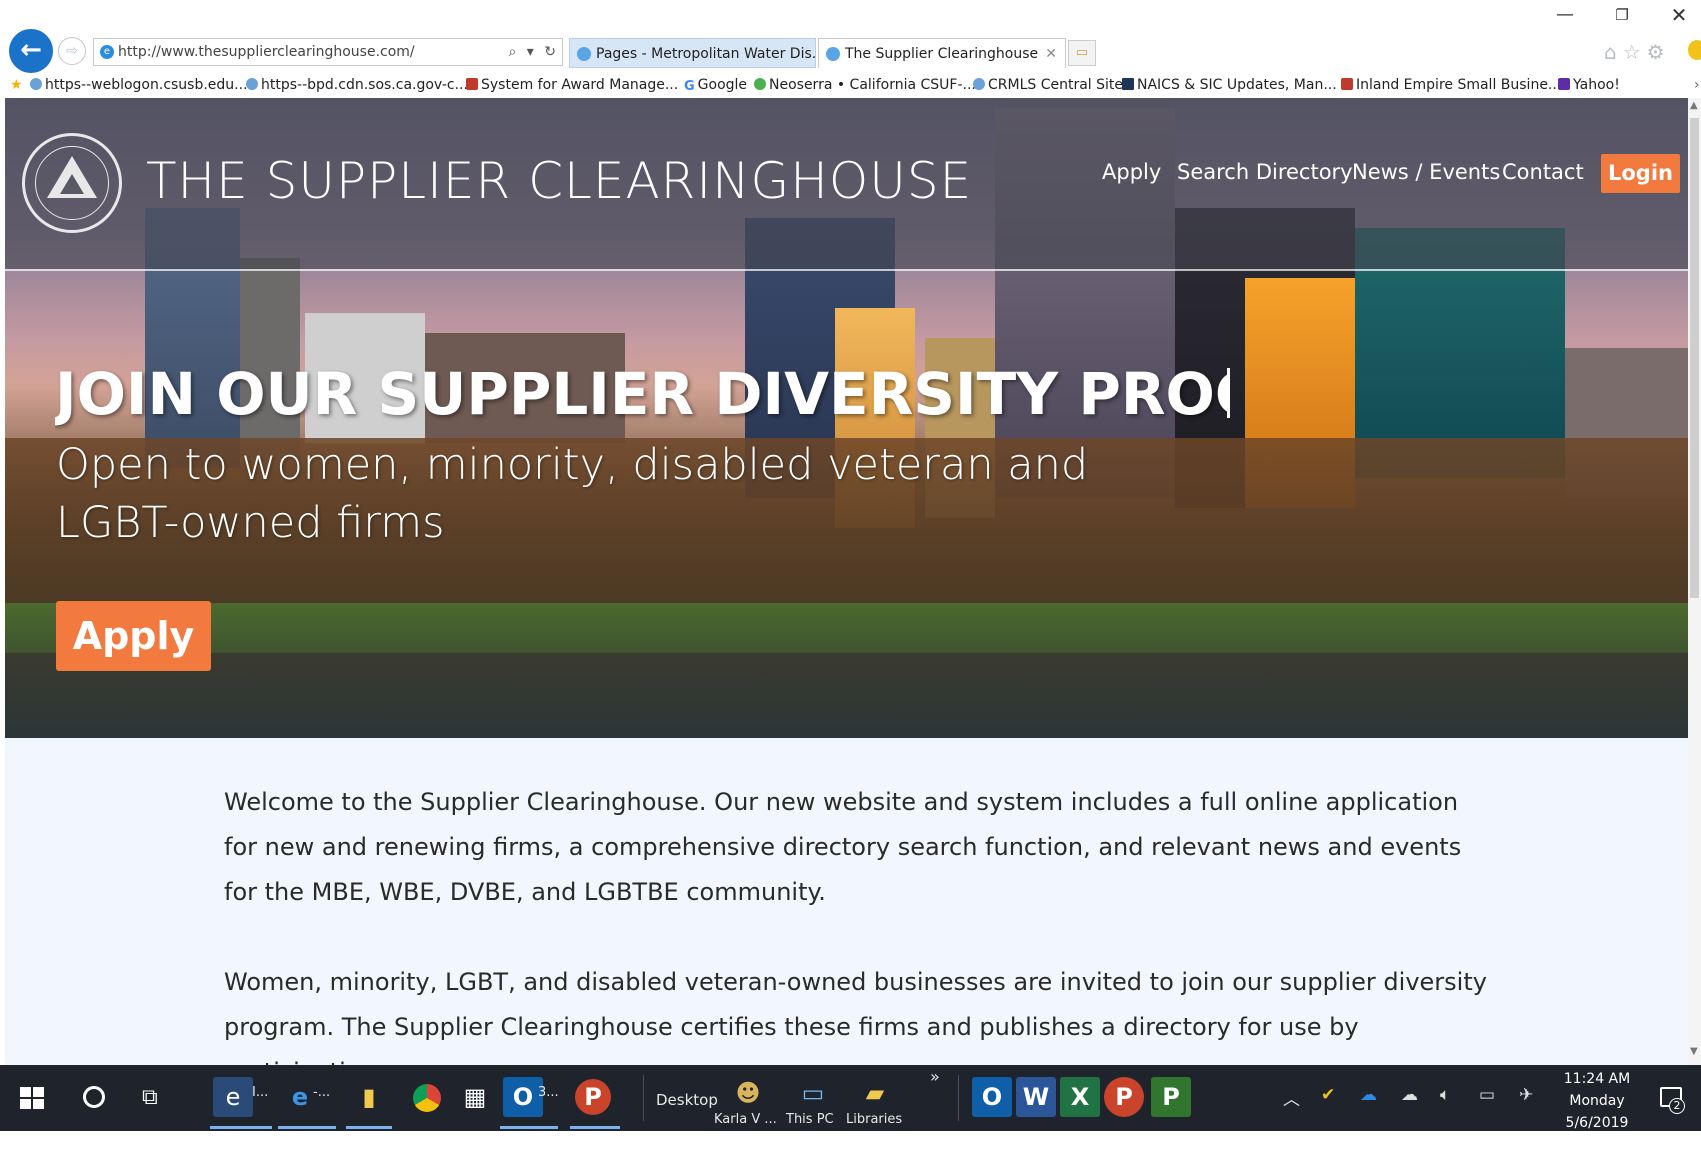  What do you see at coordinates (72, 51) in the screenshot?
I see `forward-button: ⇨` at bounding box center [72, 51].